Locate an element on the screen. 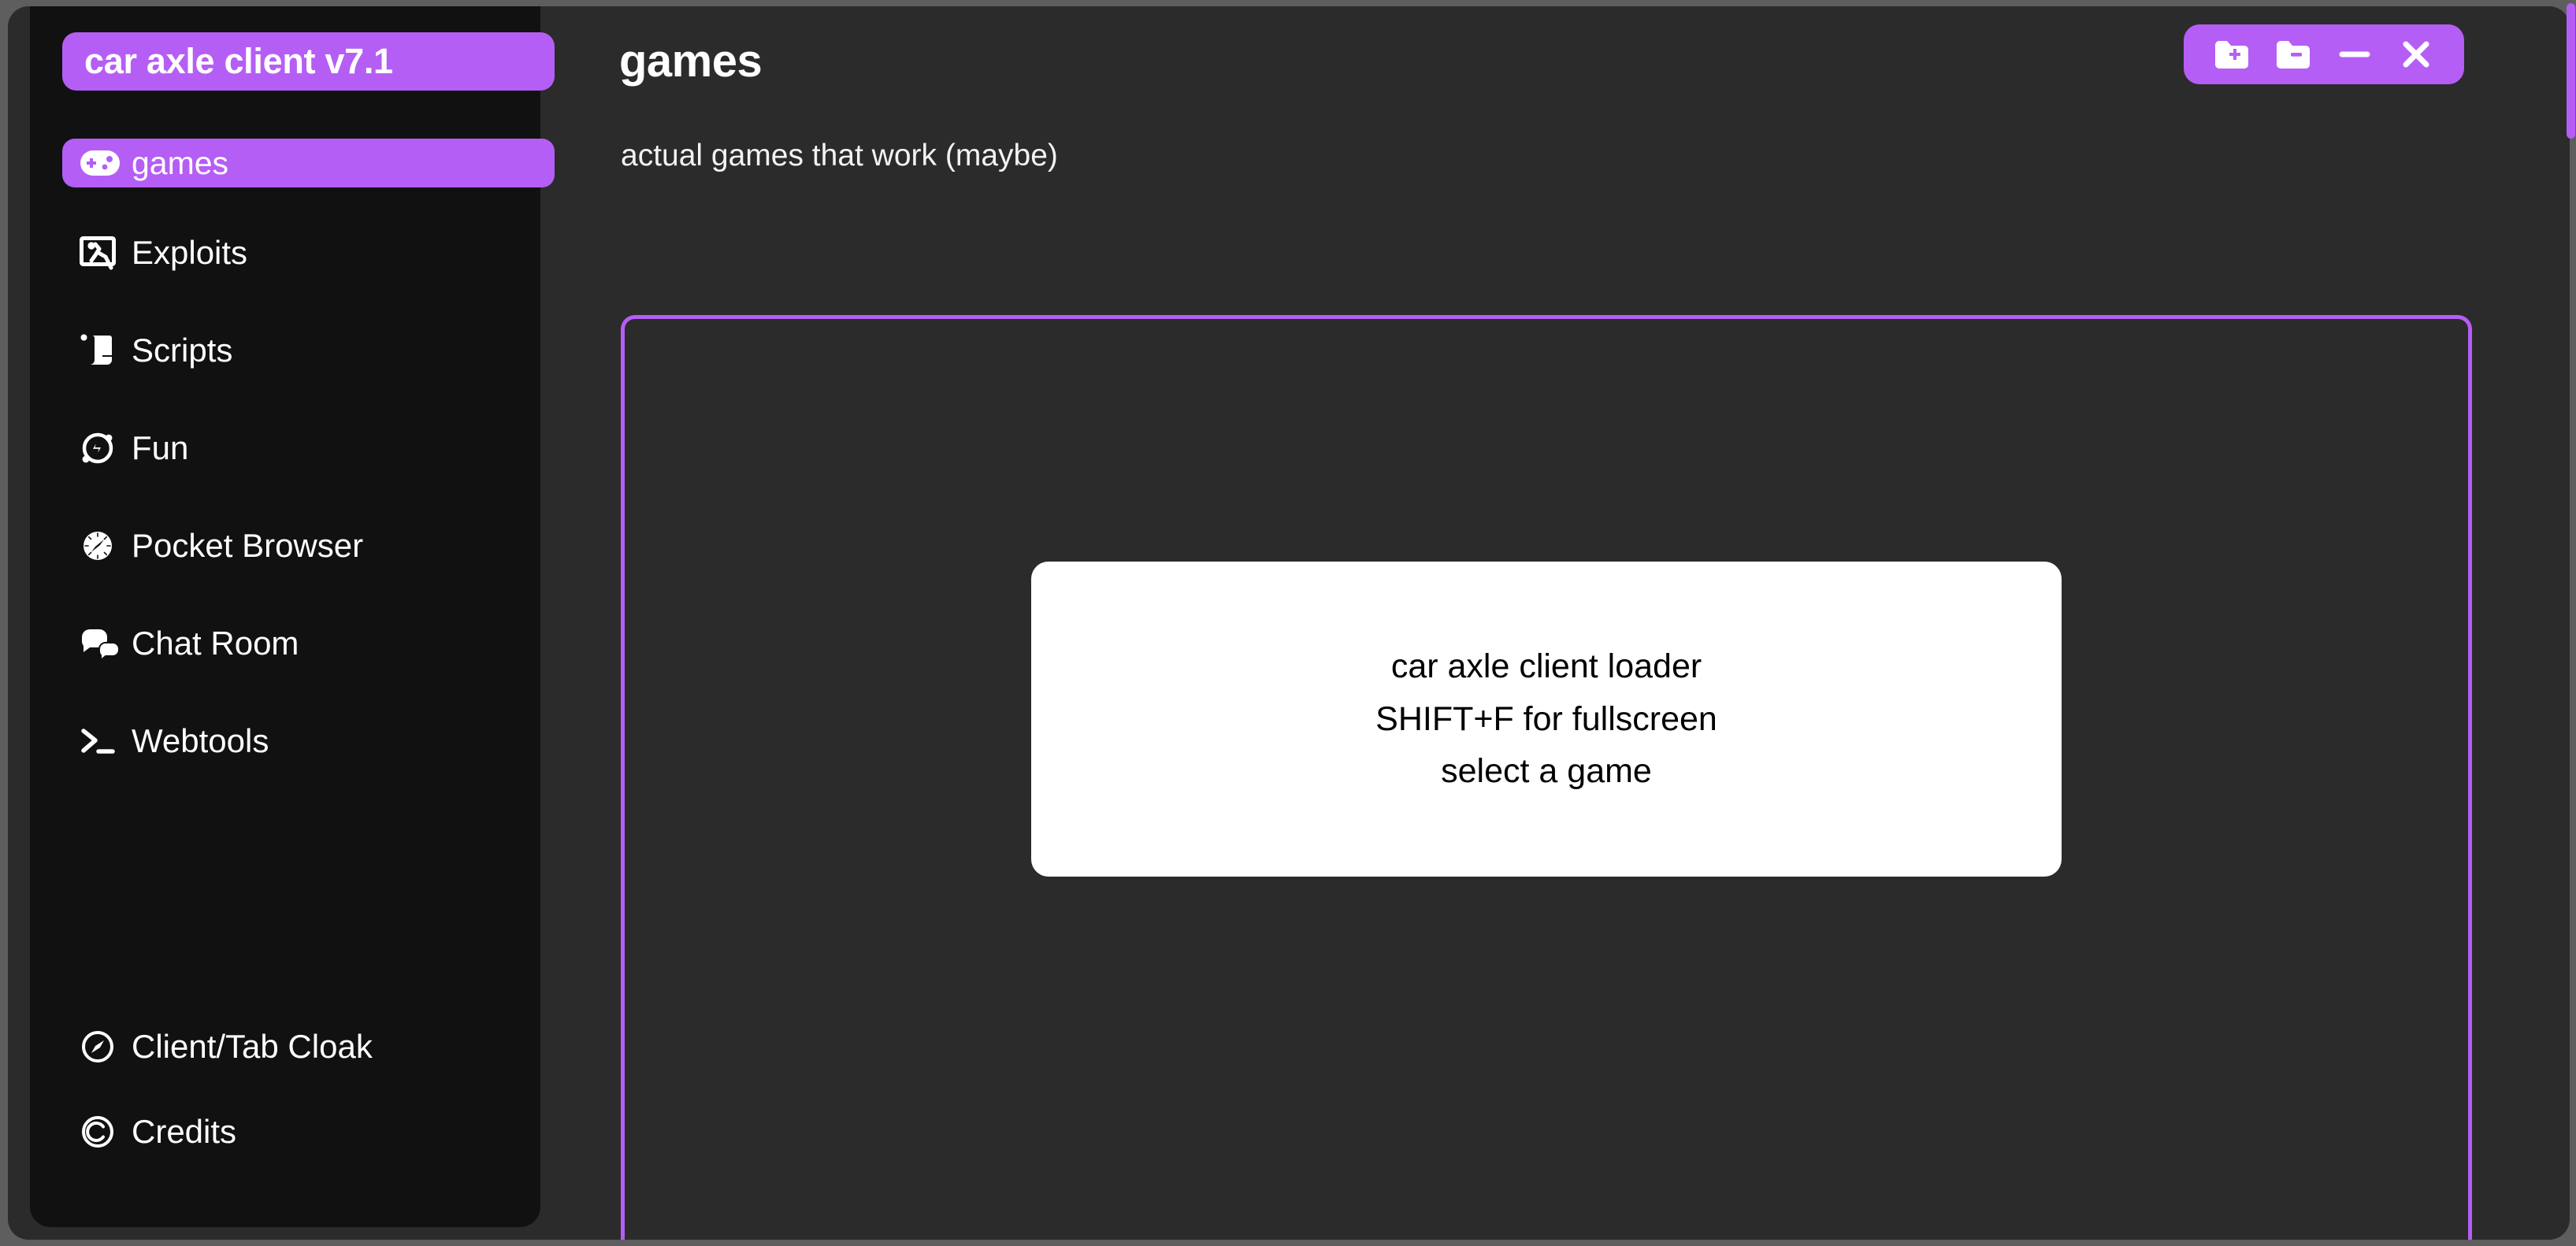 This screenshot has width=2576, height=1246. page-subtitle: actual games that work (maybe) is located at coordinates (839, 155).